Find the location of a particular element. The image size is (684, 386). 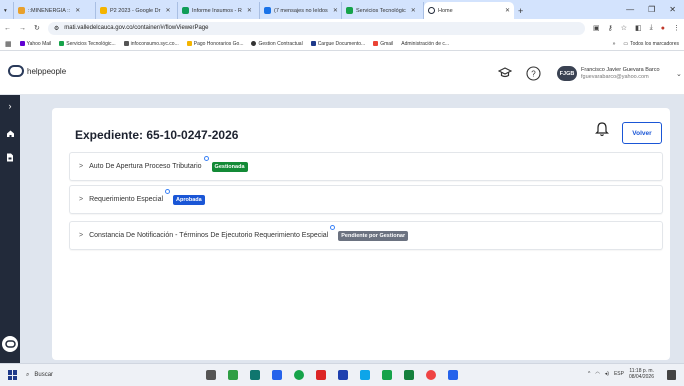

browser-tab: (7 mensajes no leídos ✕ is located at coordinates (301, 10).